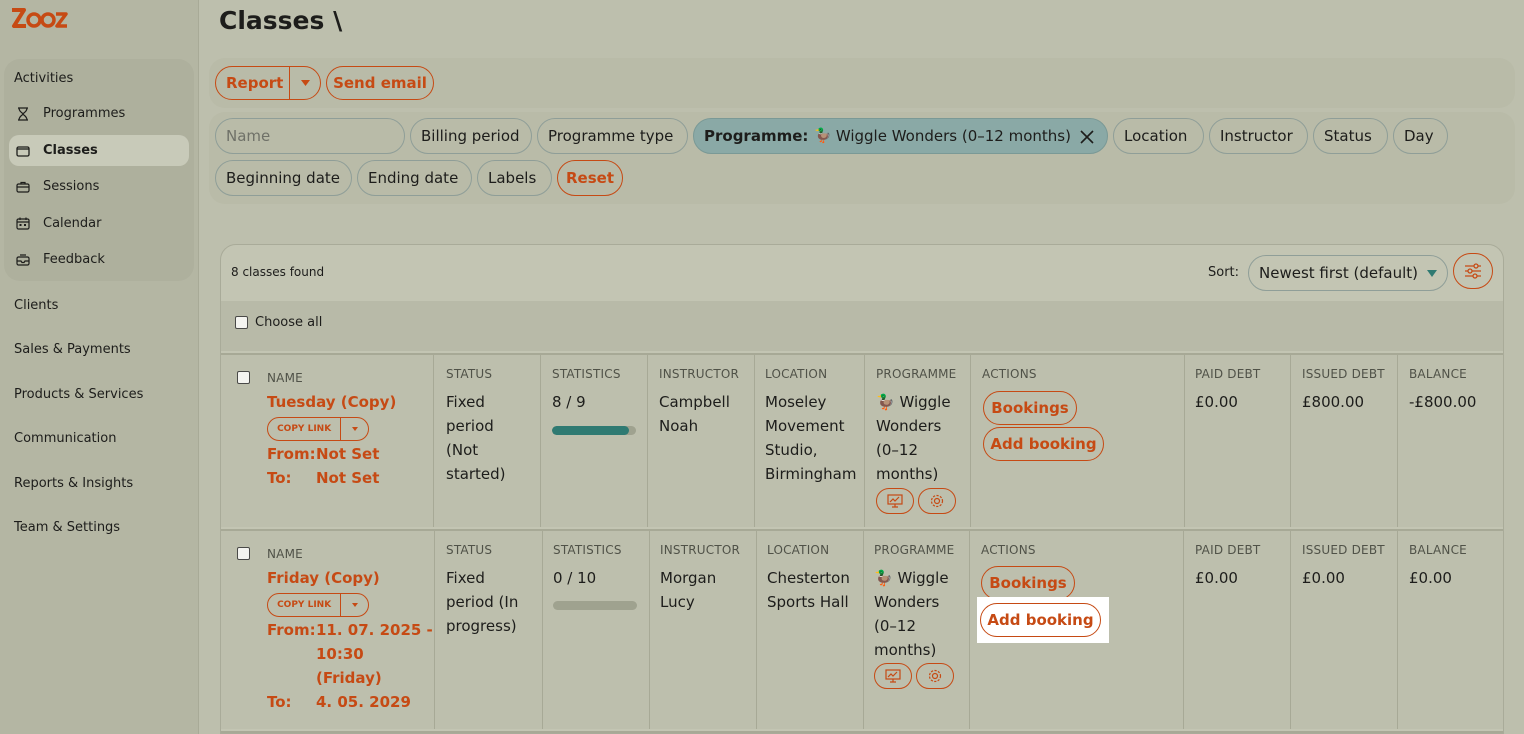  Describe the element at coordinates (323, 578) in the screenshot. I see `class-name-link: Friday (Copy)` at that location.